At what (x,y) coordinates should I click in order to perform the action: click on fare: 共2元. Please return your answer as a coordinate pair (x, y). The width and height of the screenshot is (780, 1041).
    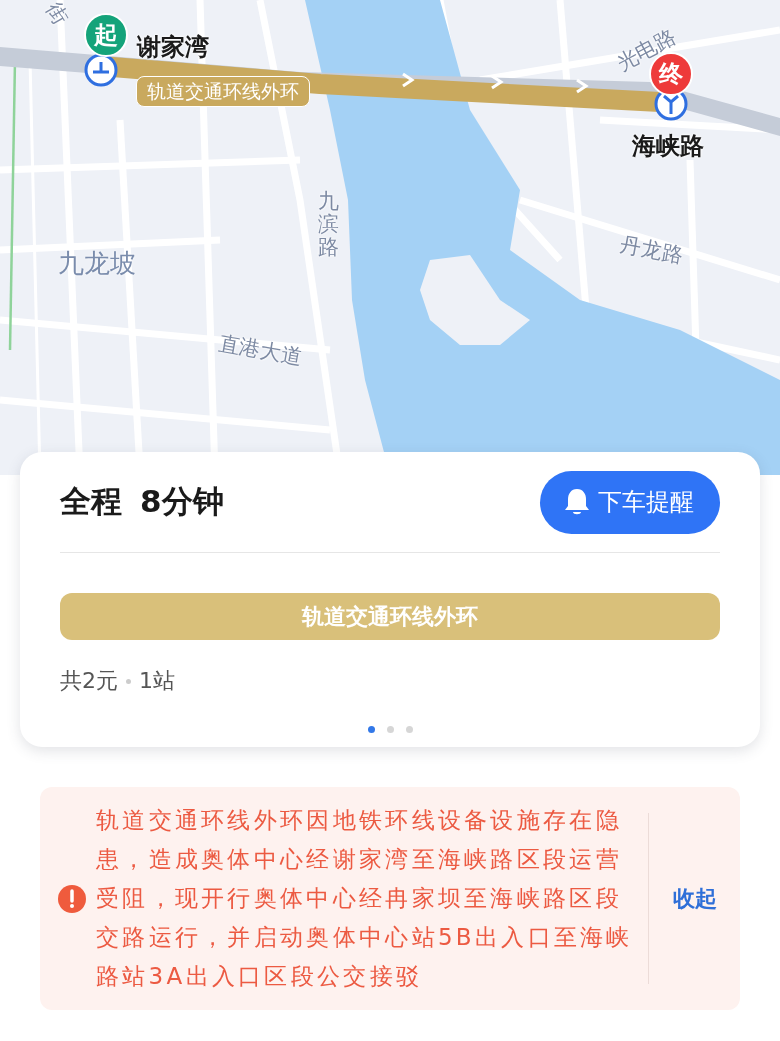
    Looking at the image, I should click on (89, 681).